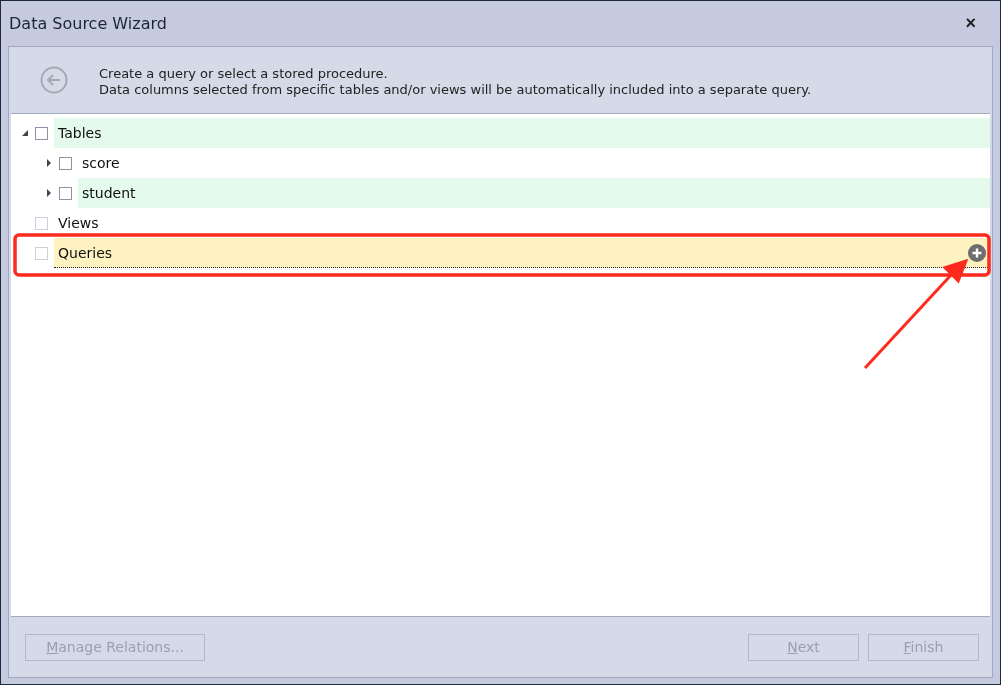 This screenshot has height=685, width=1001. I want to click on tree-node: Tables, so click(522, 133).